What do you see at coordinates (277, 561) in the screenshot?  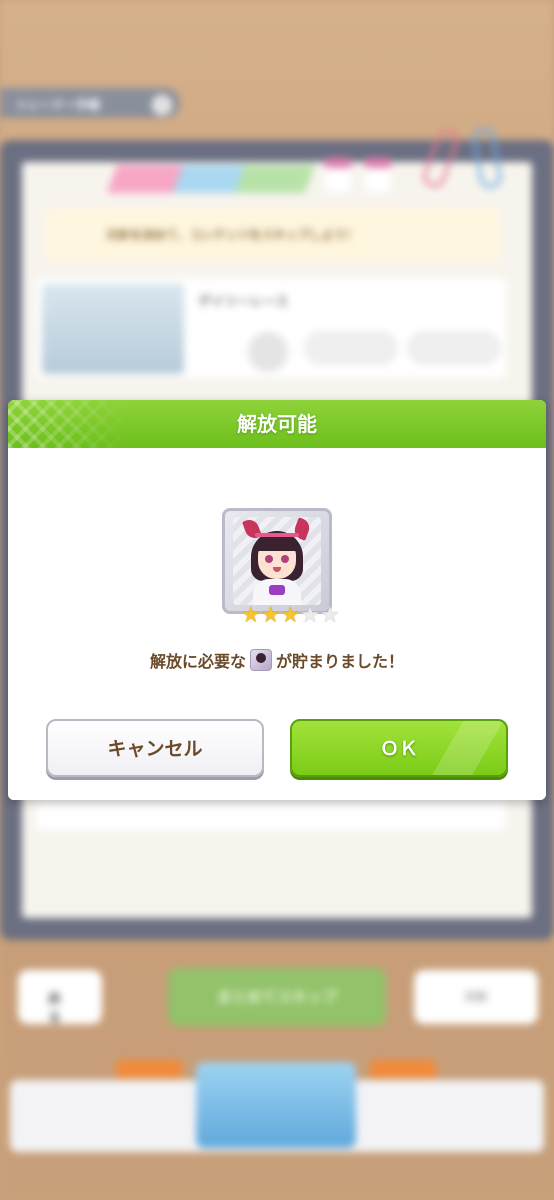 I see `character-portrait` at bounding box center [277, 561].